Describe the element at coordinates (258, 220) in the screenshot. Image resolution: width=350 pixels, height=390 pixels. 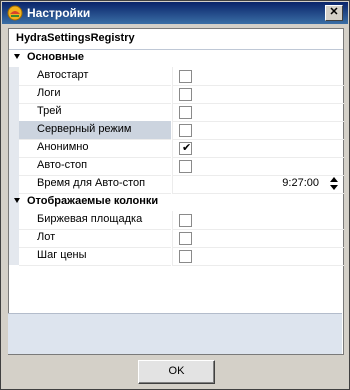
I see `property-value-exchange` at that location.